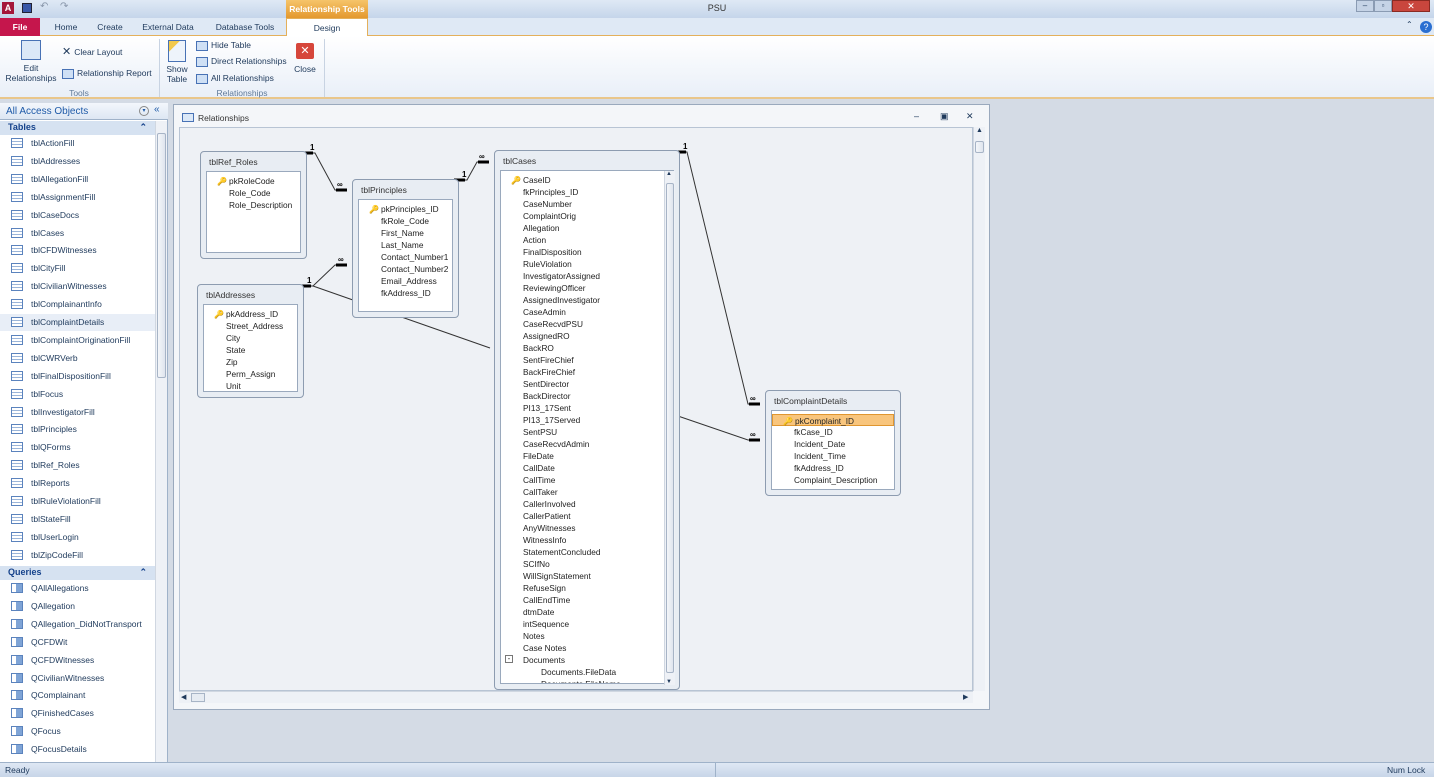  Describe the element at coordinates (405, 209) in the screenshot. I see `field-row: 🔑 pkPrinciples_ID` at that location.